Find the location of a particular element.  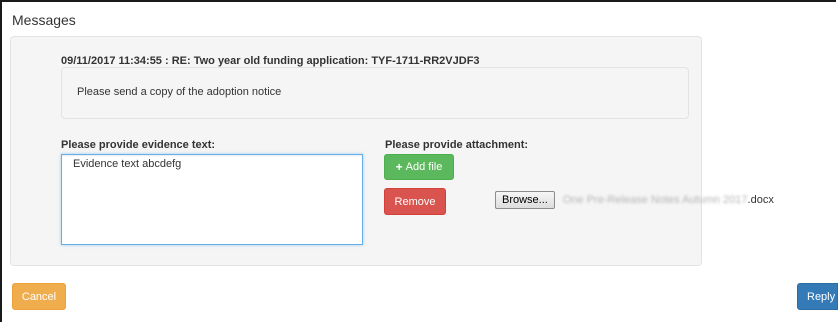

file-name-blurred: One Pre-Release Notes Autumn 2017 is located at coordinates (655, 200).